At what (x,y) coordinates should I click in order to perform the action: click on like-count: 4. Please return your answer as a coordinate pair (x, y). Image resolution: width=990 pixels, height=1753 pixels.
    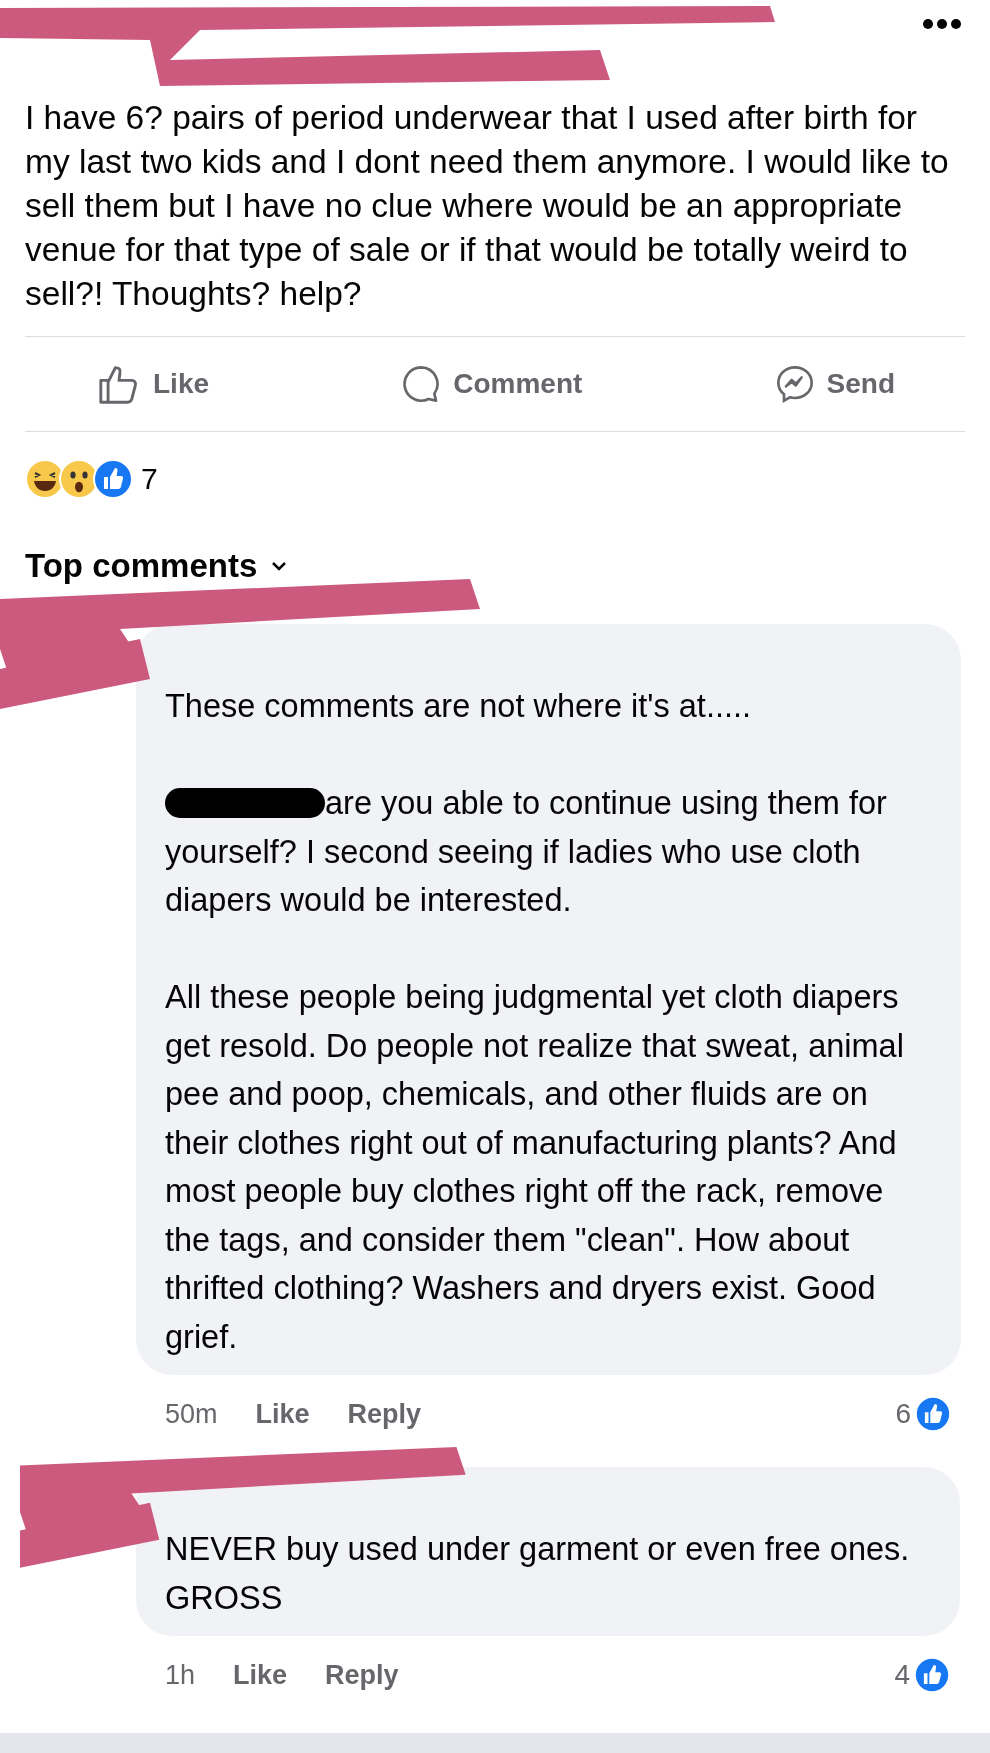
    Looking at the image, I should click on (902, 1675).